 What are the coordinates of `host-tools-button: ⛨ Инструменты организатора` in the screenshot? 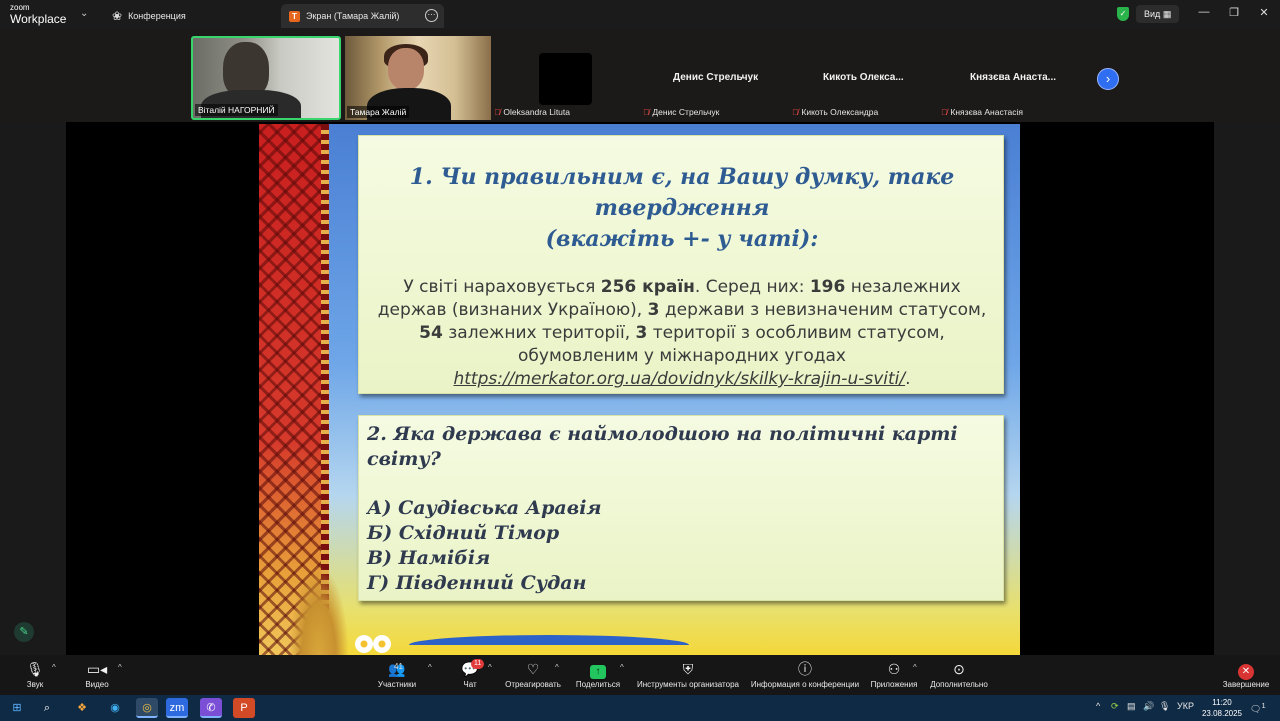 It's located at (688, 674).